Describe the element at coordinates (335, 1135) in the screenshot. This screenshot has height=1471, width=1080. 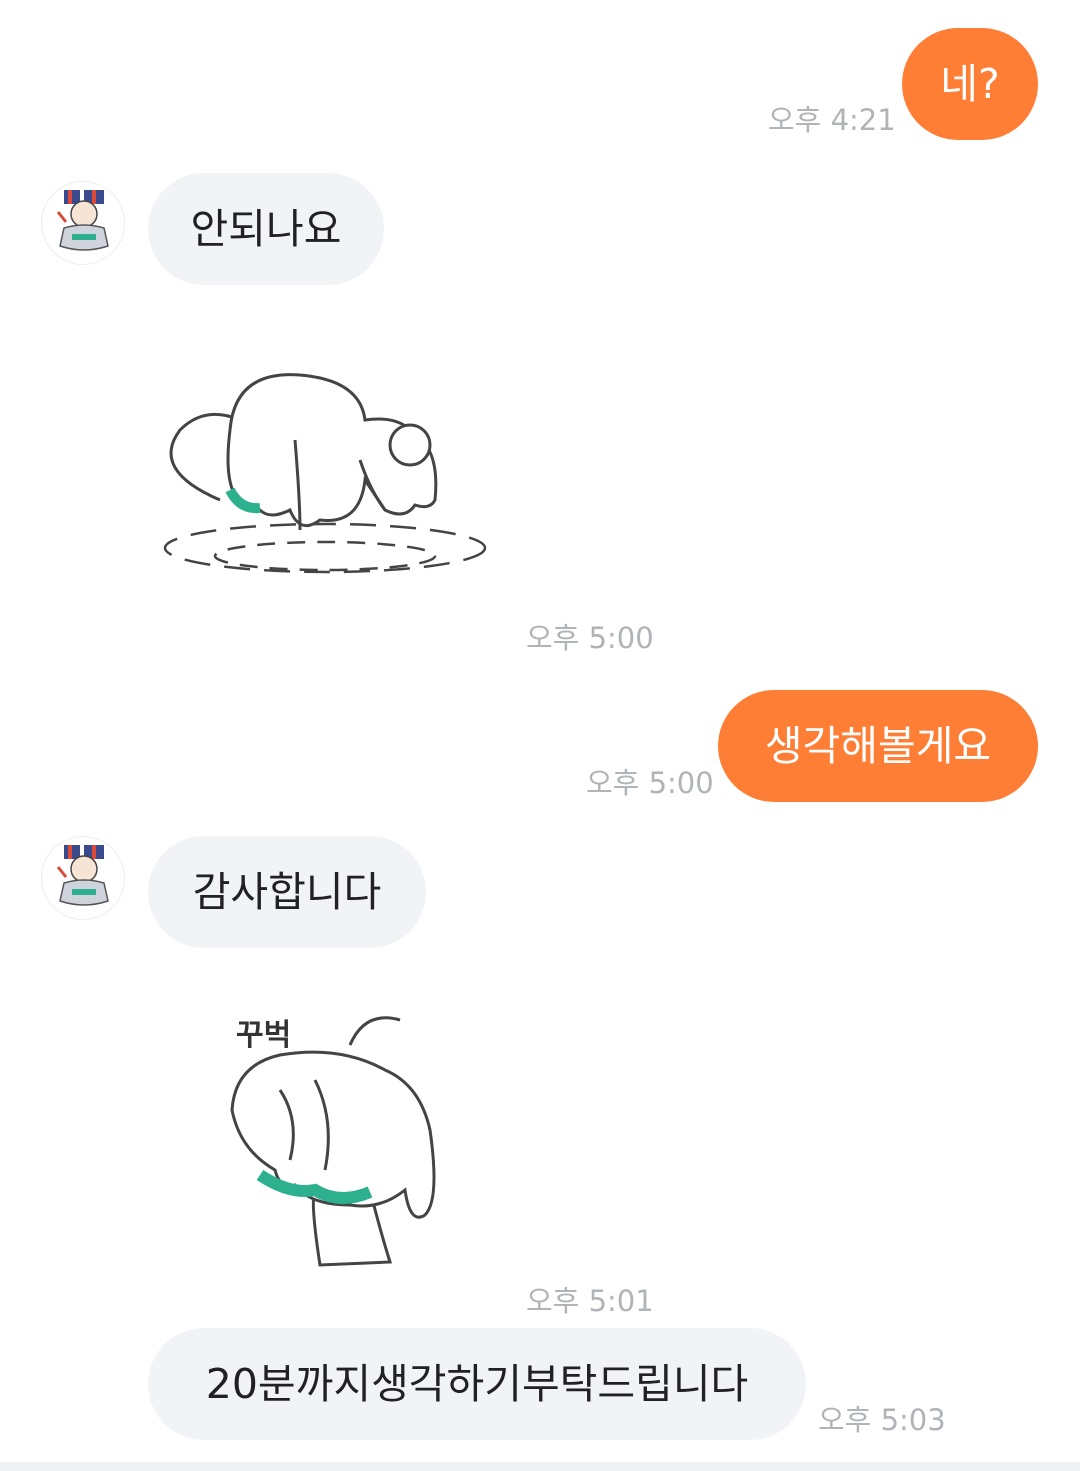
I see `bow-sticker: 꾸벅` at that location.